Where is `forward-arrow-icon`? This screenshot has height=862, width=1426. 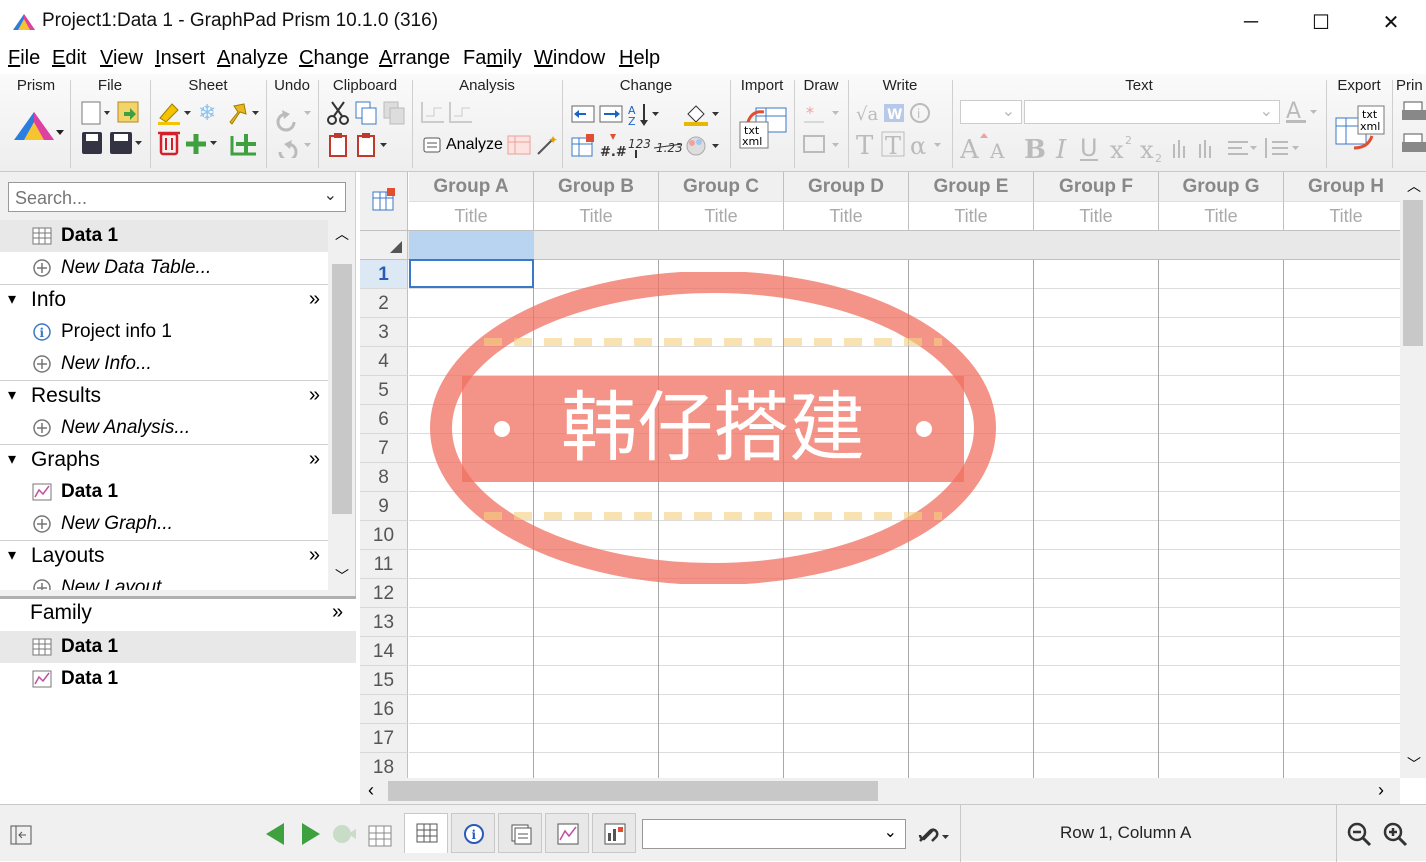 forward-arrow-icon is located at coordinates (310, 834).